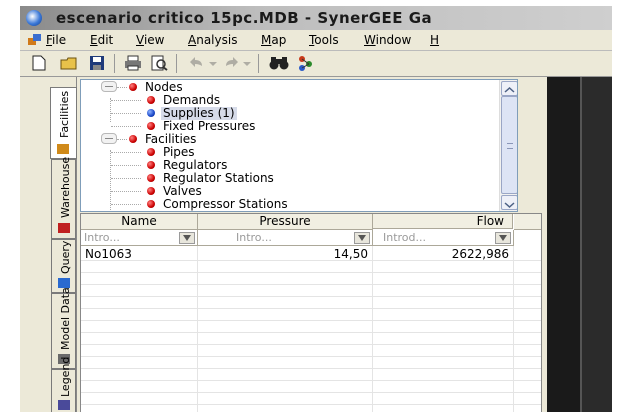 The height and width of the screenshot is (417, 618). I want to click on title-bar: escenario critico 15pc.MDB - SynerGEE Ga, so click(316, 18).